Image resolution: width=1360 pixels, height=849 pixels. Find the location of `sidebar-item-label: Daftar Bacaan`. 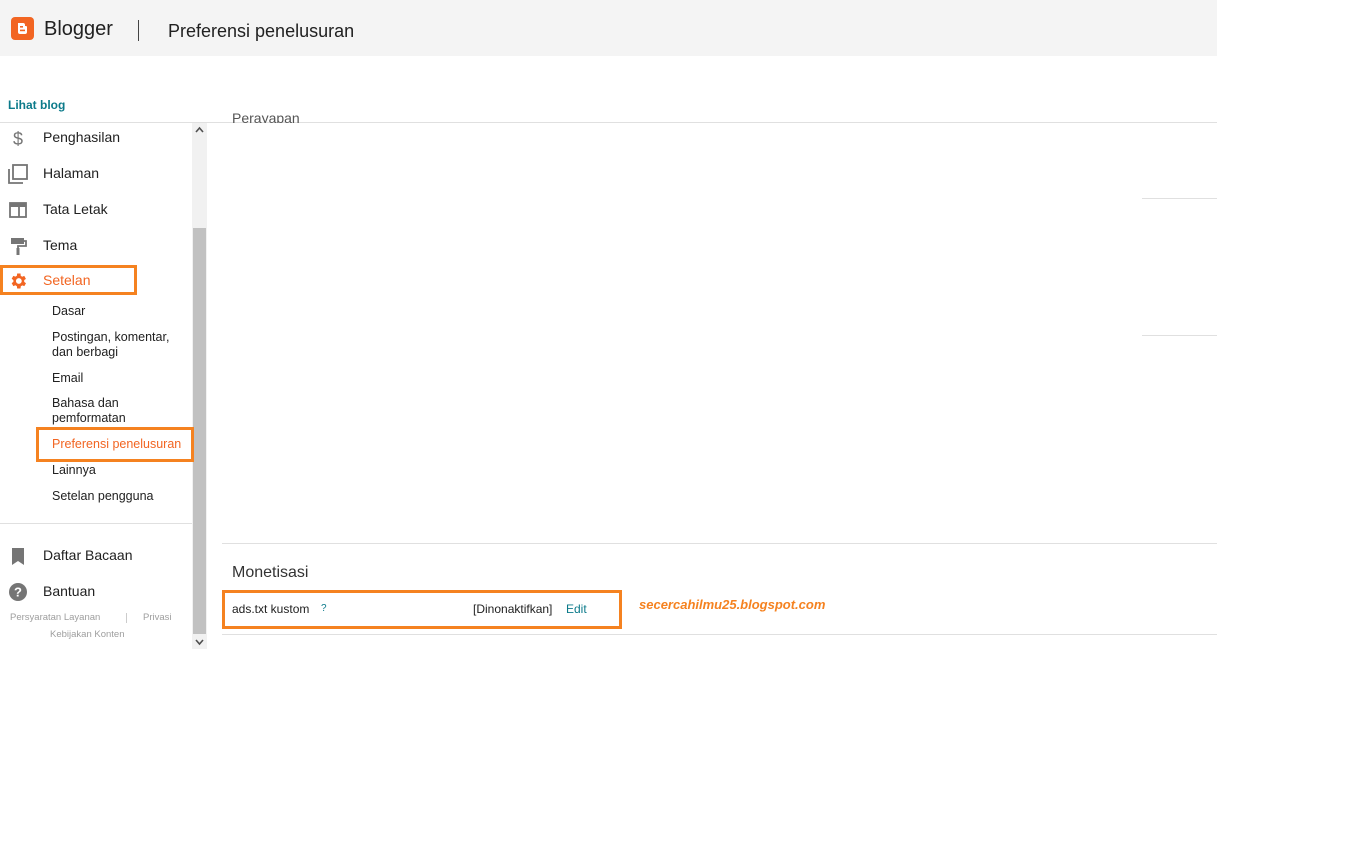

sidebar-item-label: Daftar Bacaan is located at coordinates (88, 555).